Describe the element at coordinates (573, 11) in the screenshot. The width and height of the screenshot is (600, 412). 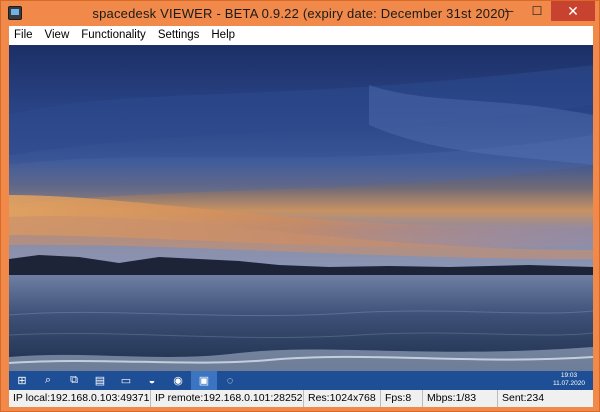
I see `close-button: ✕` at that location.